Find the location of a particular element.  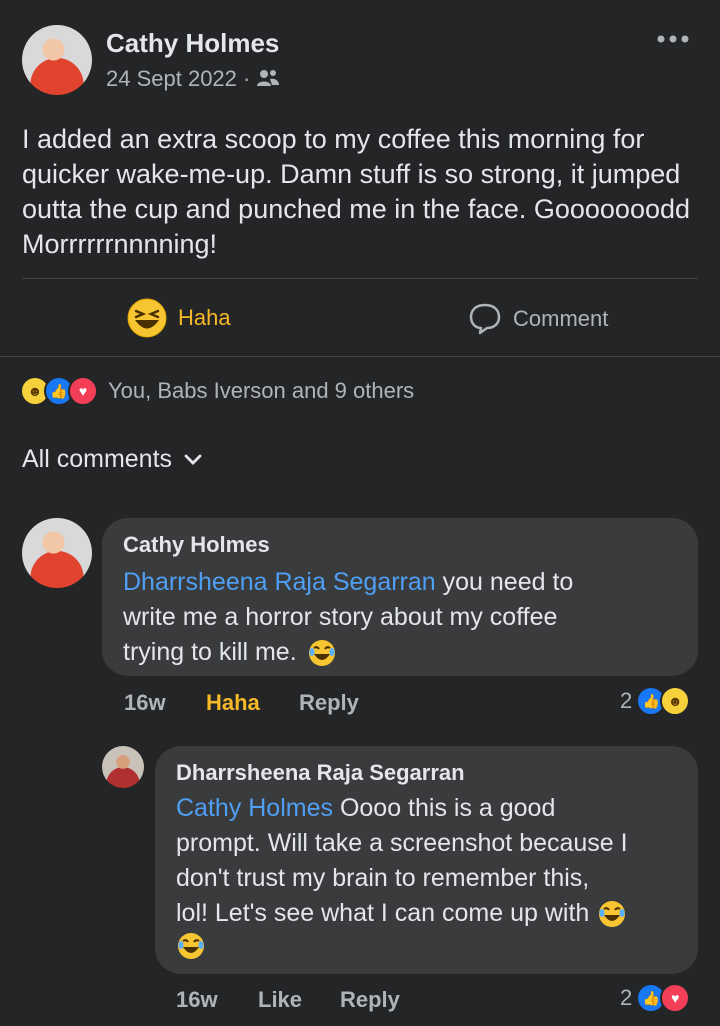

comment-reaction-count: 2 👍 ☻ is located at coordinates (655, 701).